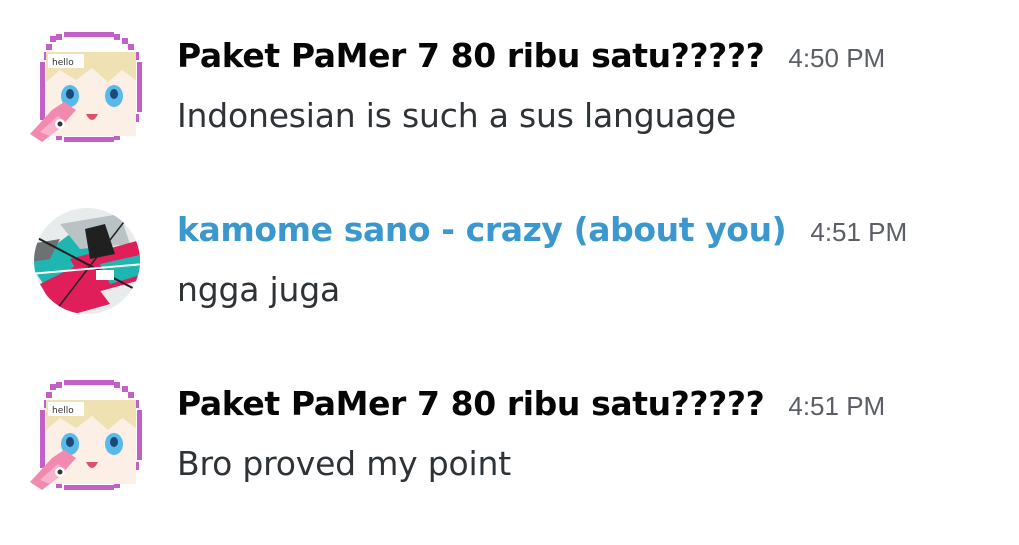 The height and width of the screenshot is (545, 1019). I want to click on username: kamome sano - crazy (about you), so click(482, 229).